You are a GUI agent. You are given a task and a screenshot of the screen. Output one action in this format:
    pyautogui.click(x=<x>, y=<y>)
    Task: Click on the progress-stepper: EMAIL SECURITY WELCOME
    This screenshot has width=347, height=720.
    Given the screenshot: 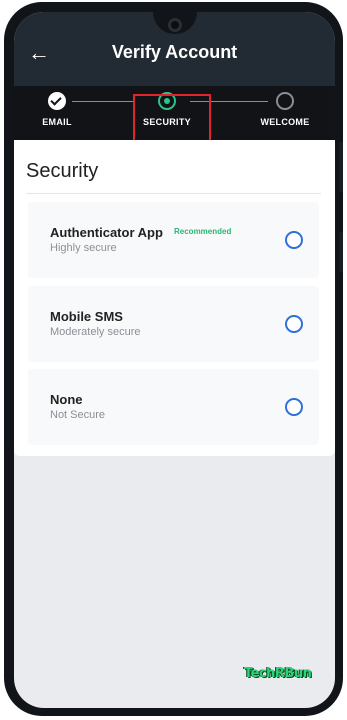 What is the action you would take?
    pyautogui.click(x=174, y=117)
    